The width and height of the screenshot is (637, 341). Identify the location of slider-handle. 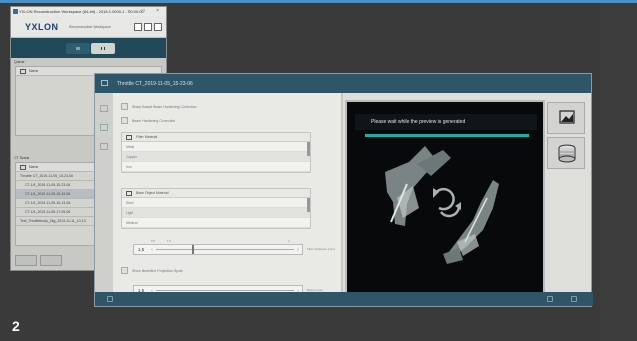
(193, 249).